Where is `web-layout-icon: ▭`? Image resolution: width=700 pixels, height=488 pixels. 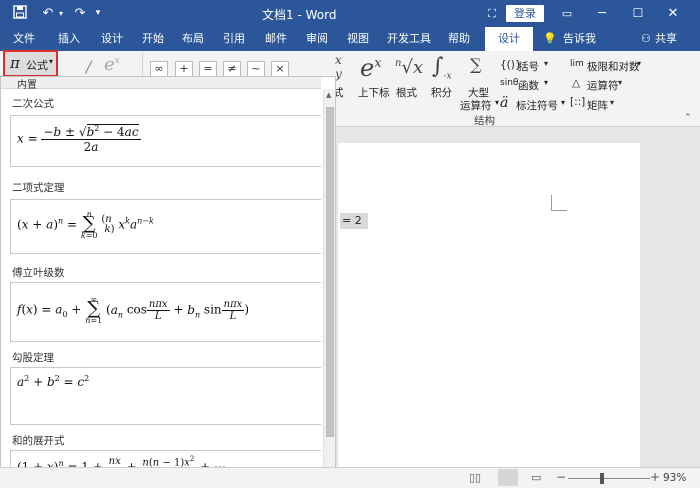 web-layout-icon: ▭ is located at coordinates (536, 477).